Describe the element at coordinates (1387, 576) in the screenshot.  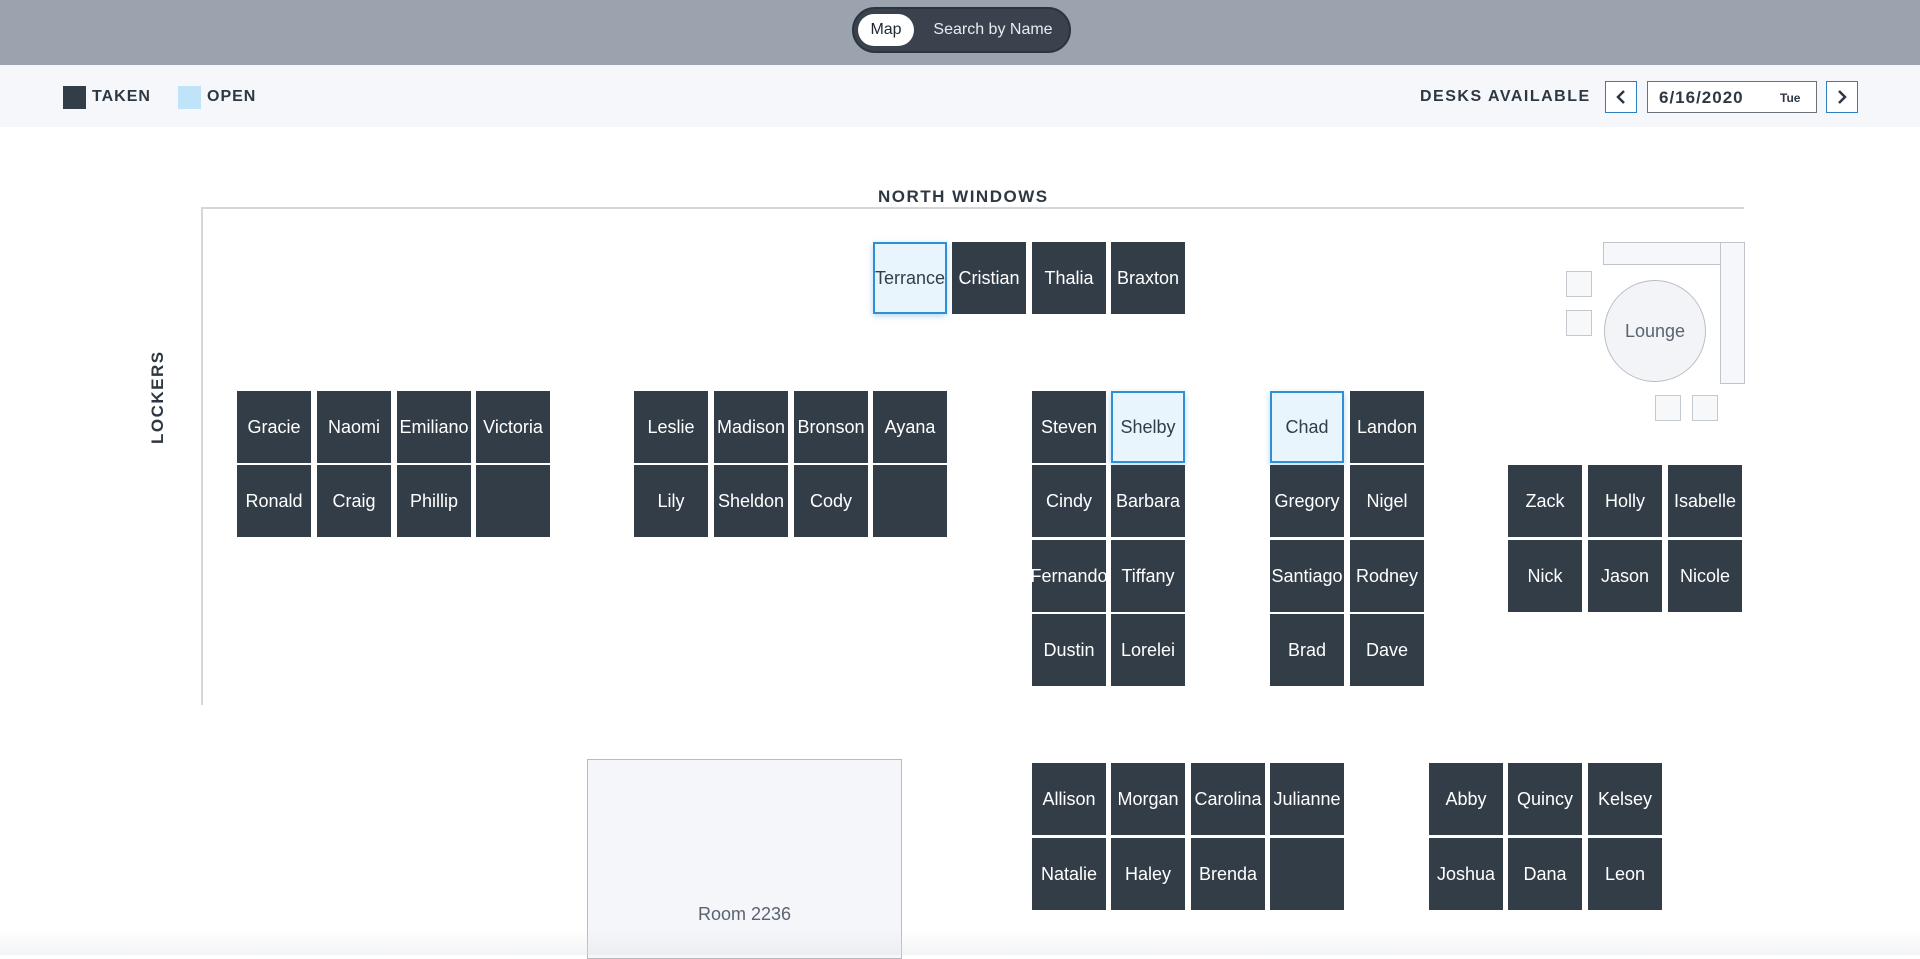
I see `desk-rodney: Rodney` at that location.